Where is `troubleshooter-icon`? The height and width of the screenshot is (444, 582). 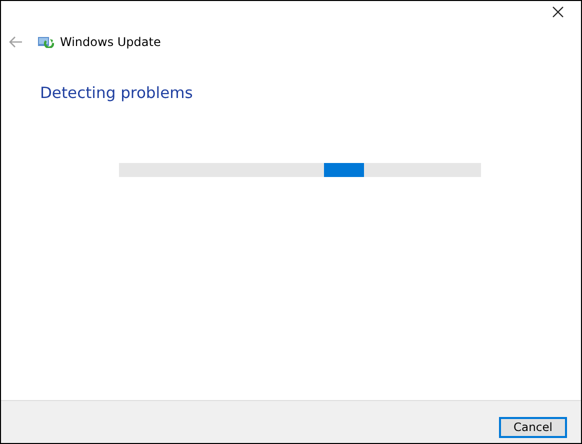 troubleshooter-icon is located at coordinates (46, 42).